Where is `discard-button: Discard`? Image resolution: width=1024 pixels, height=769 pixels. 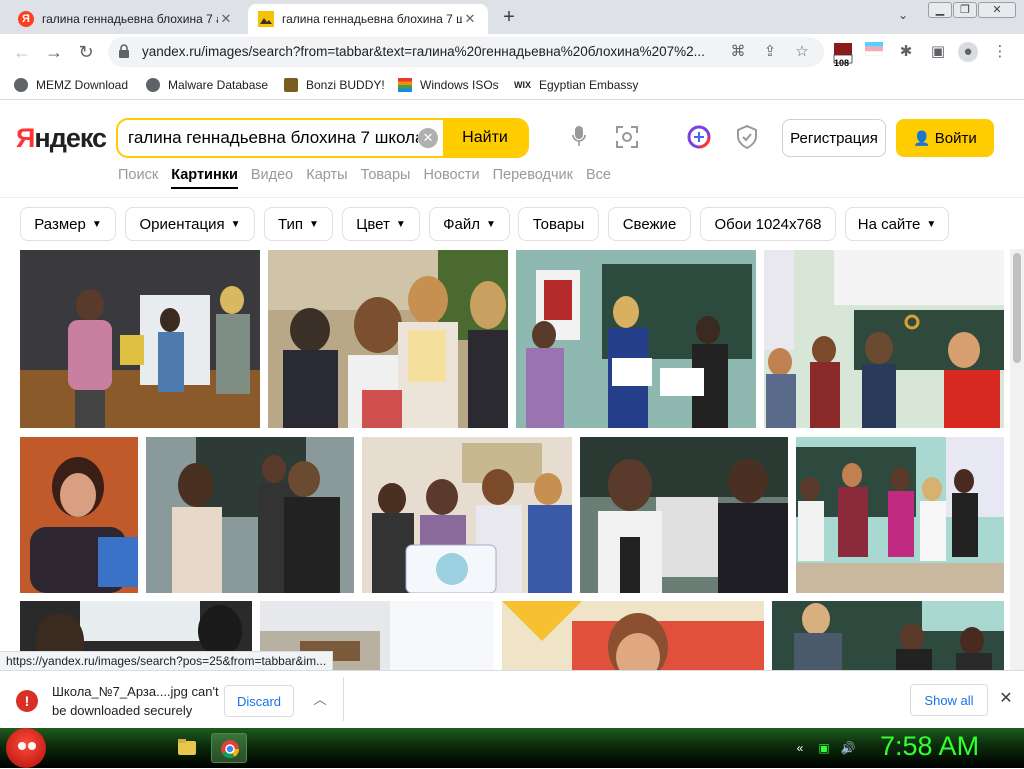
discard-button: Discard is located at coordinates (259, 701).